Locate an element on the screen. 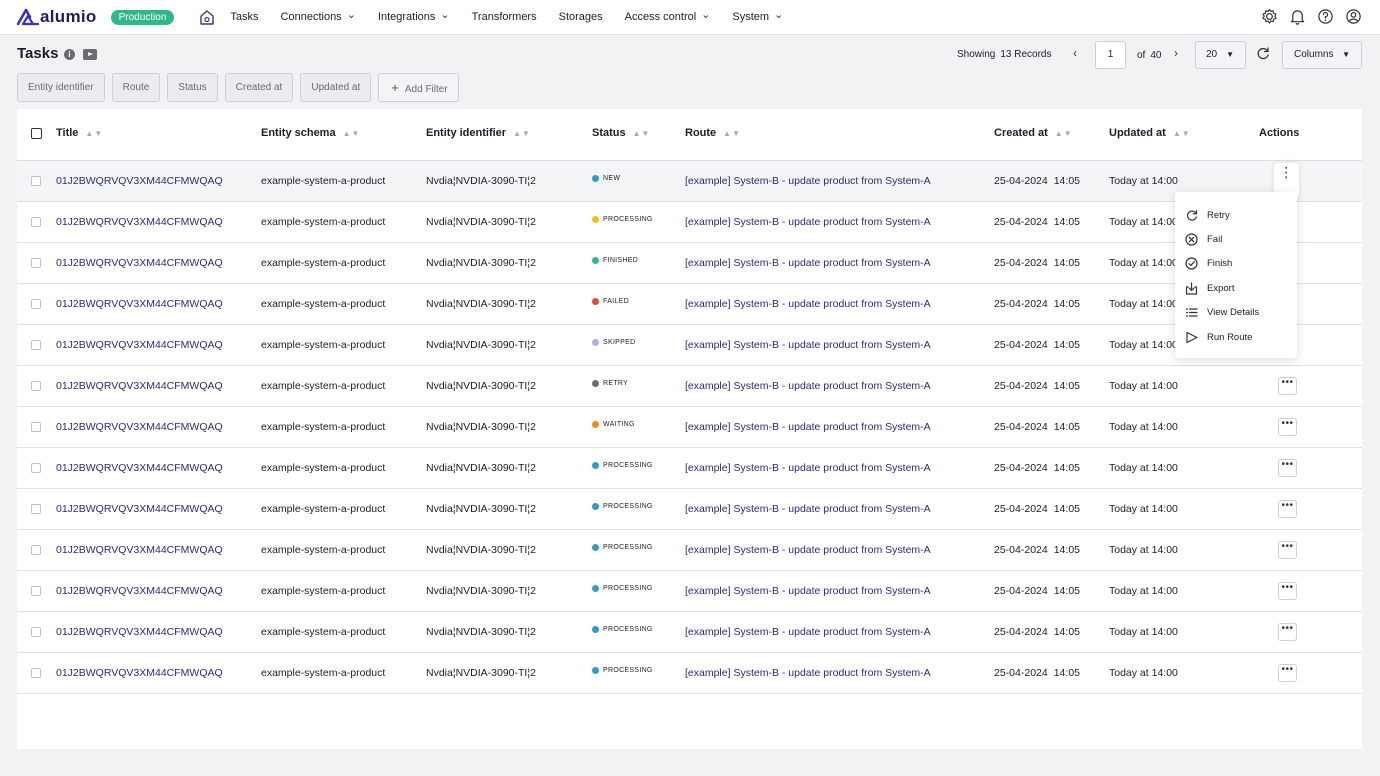 Image resolution: width=1380 pixels, height=776 pixels. column-created: Created at ▲▼ is located at coordinates (1033, 133).